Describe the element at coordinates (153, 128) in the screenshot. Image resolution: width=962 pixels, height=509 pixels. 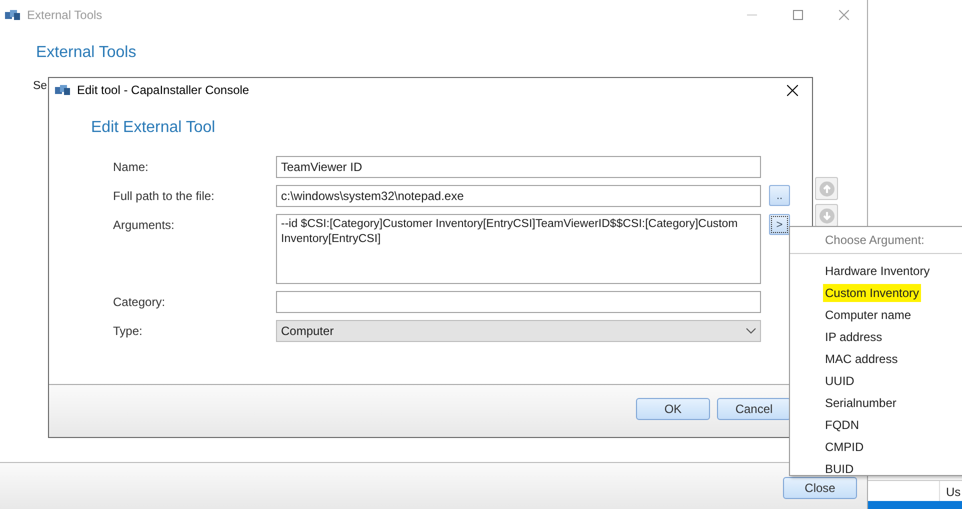
I see `dialog-heading: Edit External Tool` at that location.